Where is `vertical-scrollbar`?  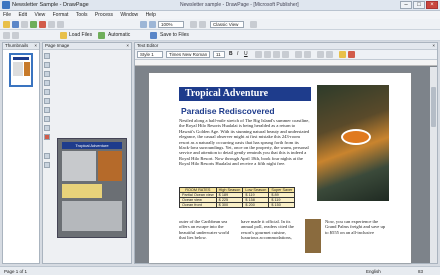
vertical-scrollbar is located at coordinates (433, 165).